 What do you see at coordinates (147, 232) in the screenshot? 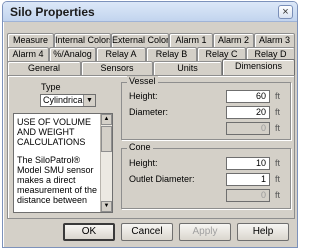
I see `cancel-button: Cancel` at bounding box center [147, 232].